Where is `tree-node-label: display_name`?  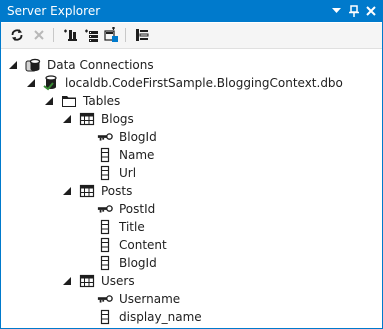
tree-node-label: display_name is located at coordinates (160, 317).